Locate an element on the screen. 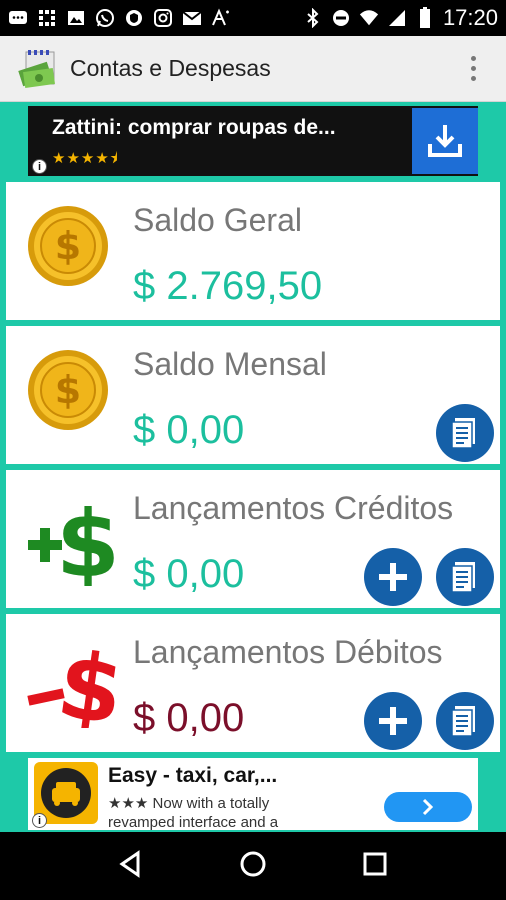  download-icon is located at coordinates (445, 141).